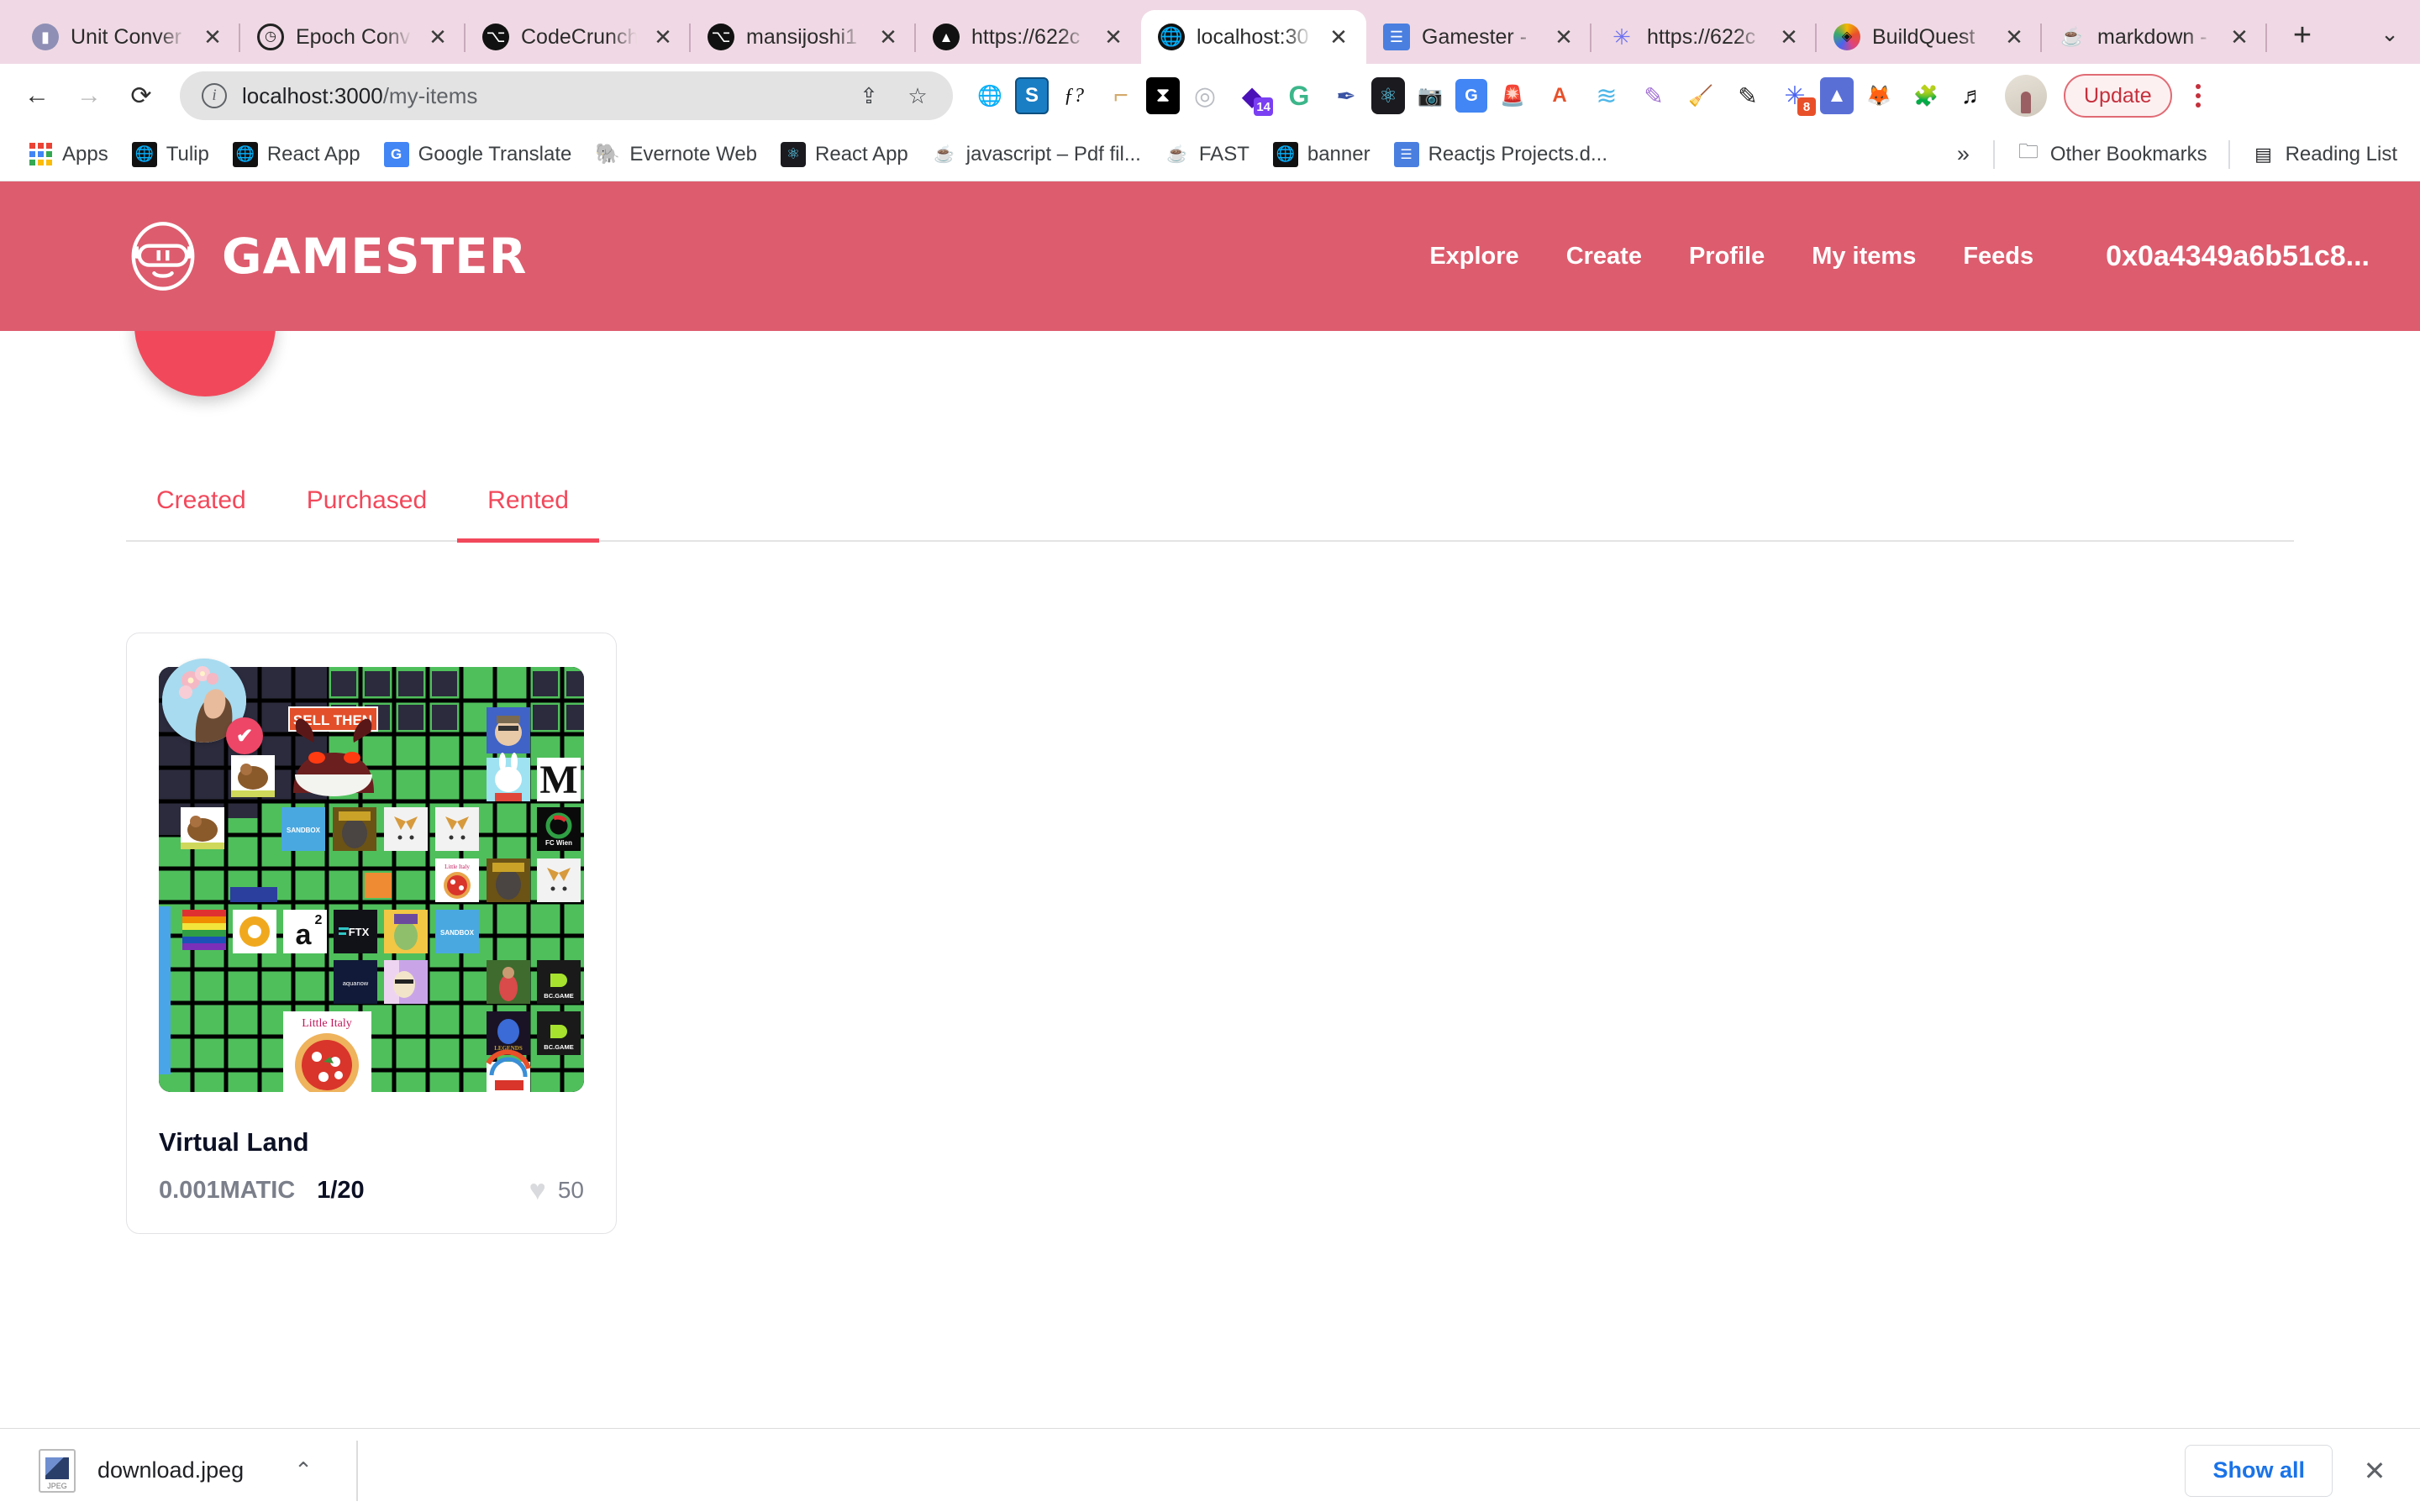 This screenshot has height=1512, width=2420. What do you see at coordinates (214, 95) in the screenshot?
I see `site-info-icon: i` at bounding box center [214, 95].